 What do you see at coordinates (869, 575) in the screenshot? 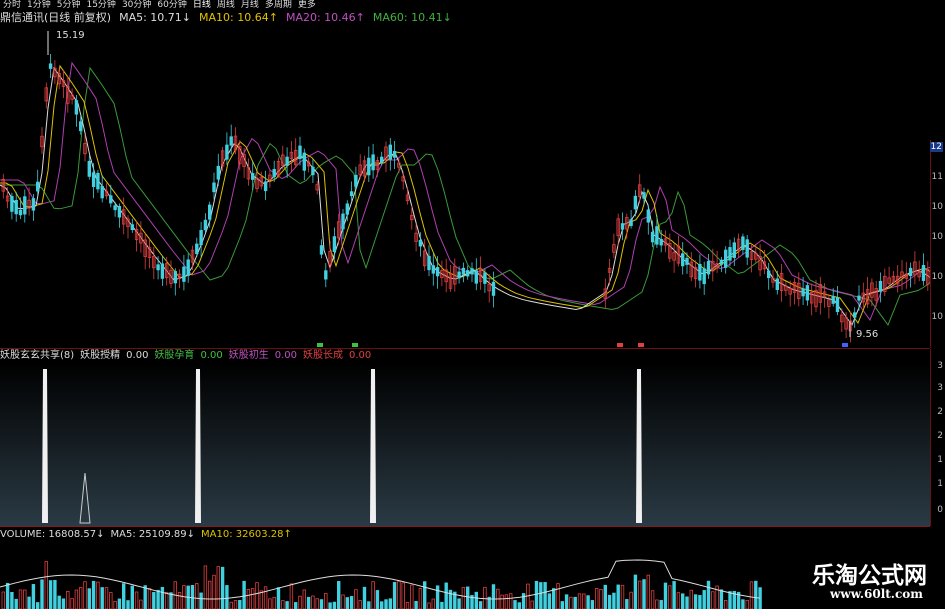
I see `watermark-title: 乐淘公式网` at bounding box center [869, 575].